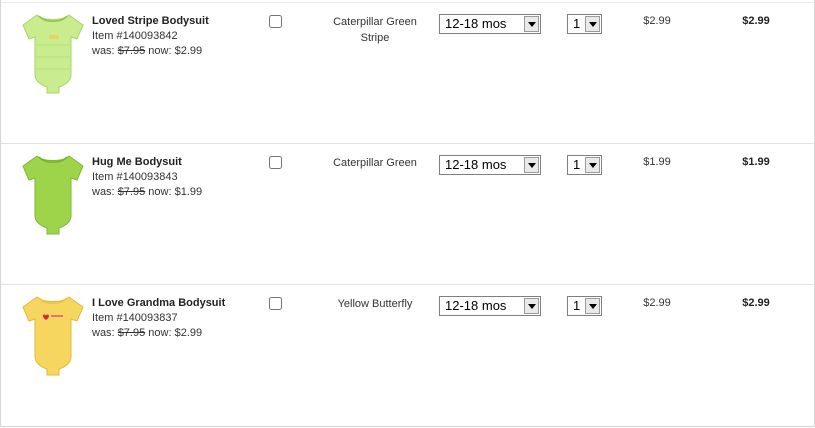 The height and width of the screenshot is (428, 815). I want to click on color-name: Yellow Butterfly, so click(375, 304).